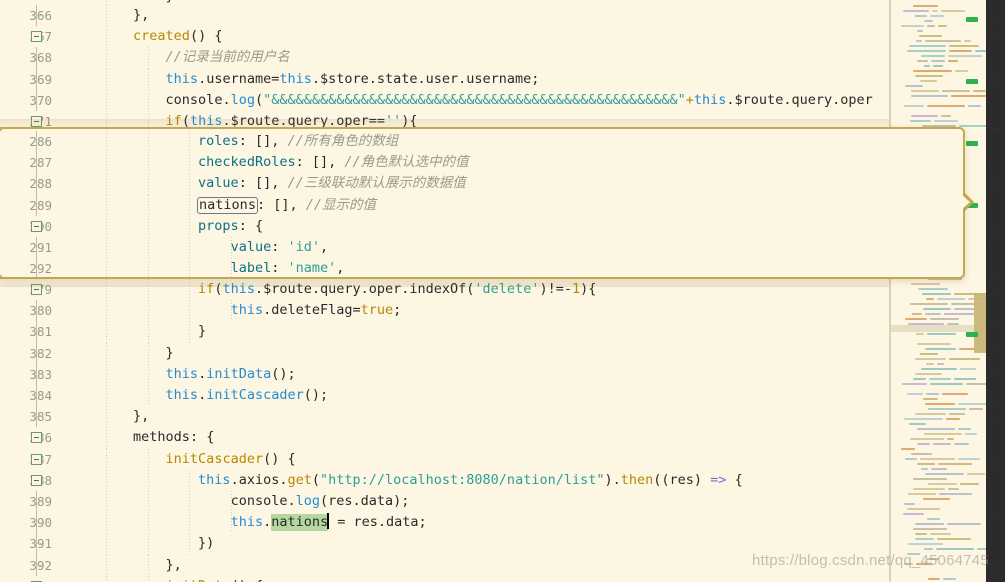 This screenshot has height=582, width=1005. I want to click on code-line: 393 initData() {, so click(445, 578).